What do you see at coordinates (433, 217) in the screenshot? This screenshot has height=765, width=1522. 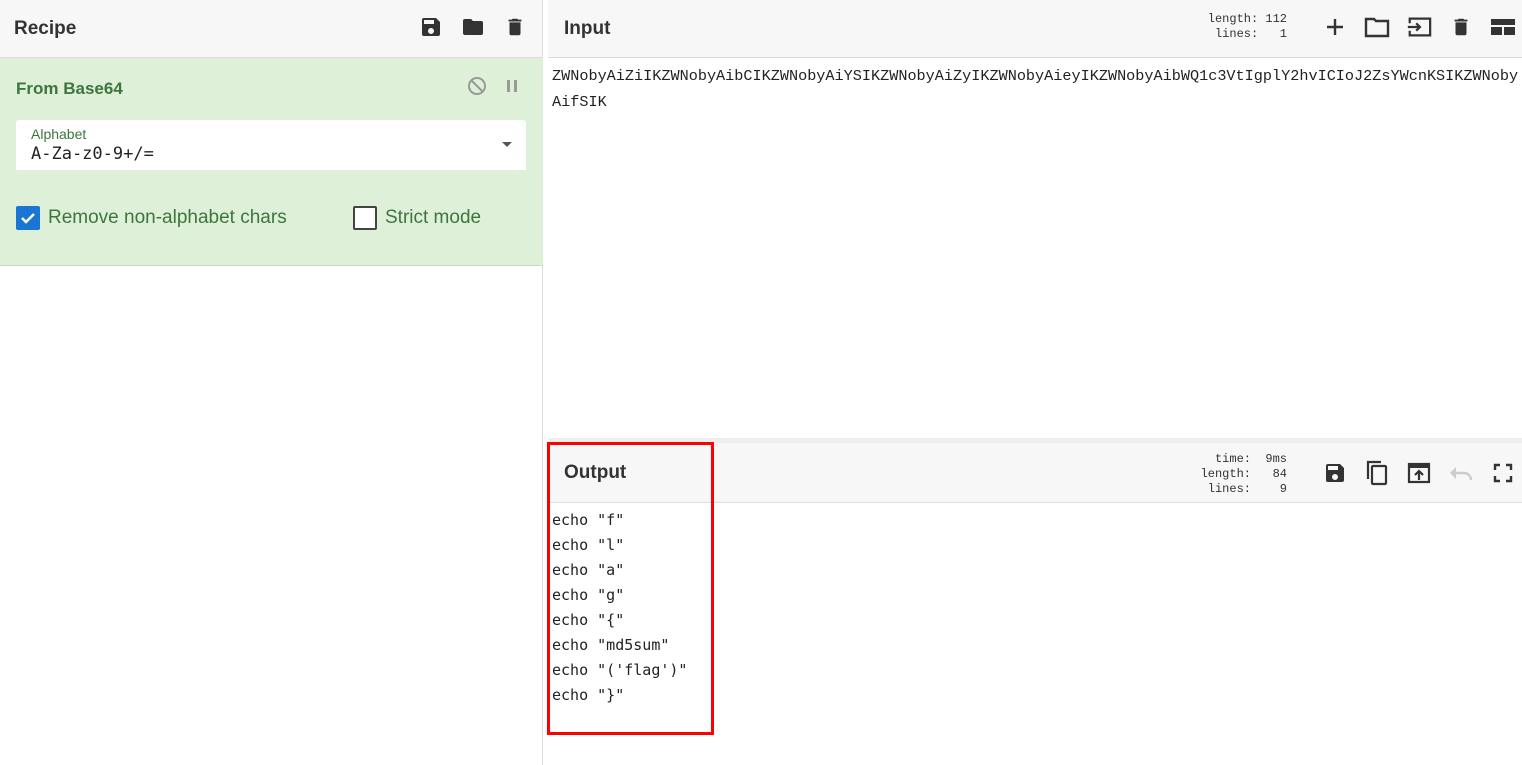 I see `strict-mode-label: Strict mode` at bounding box center [433, 217].